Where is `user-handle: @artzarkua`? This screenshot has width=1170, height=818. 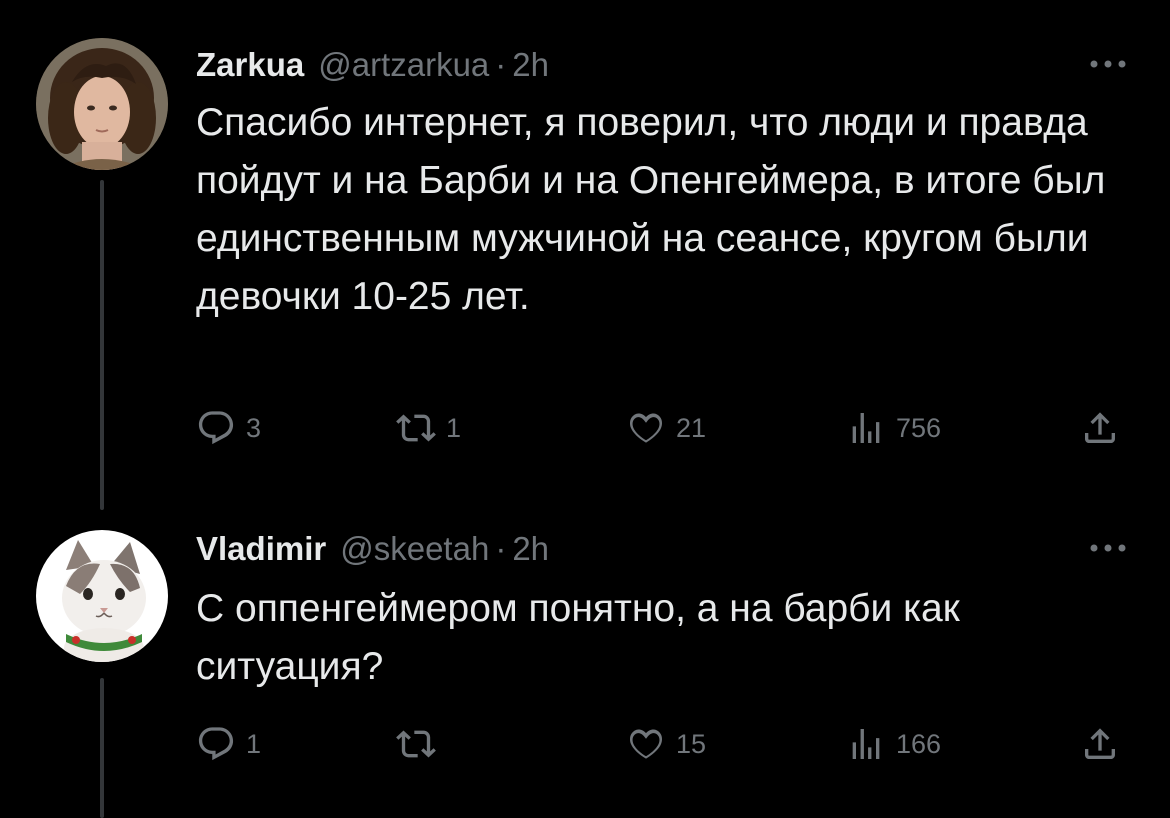 user-handle: @artzarkua is located at coordinates (403, 65).